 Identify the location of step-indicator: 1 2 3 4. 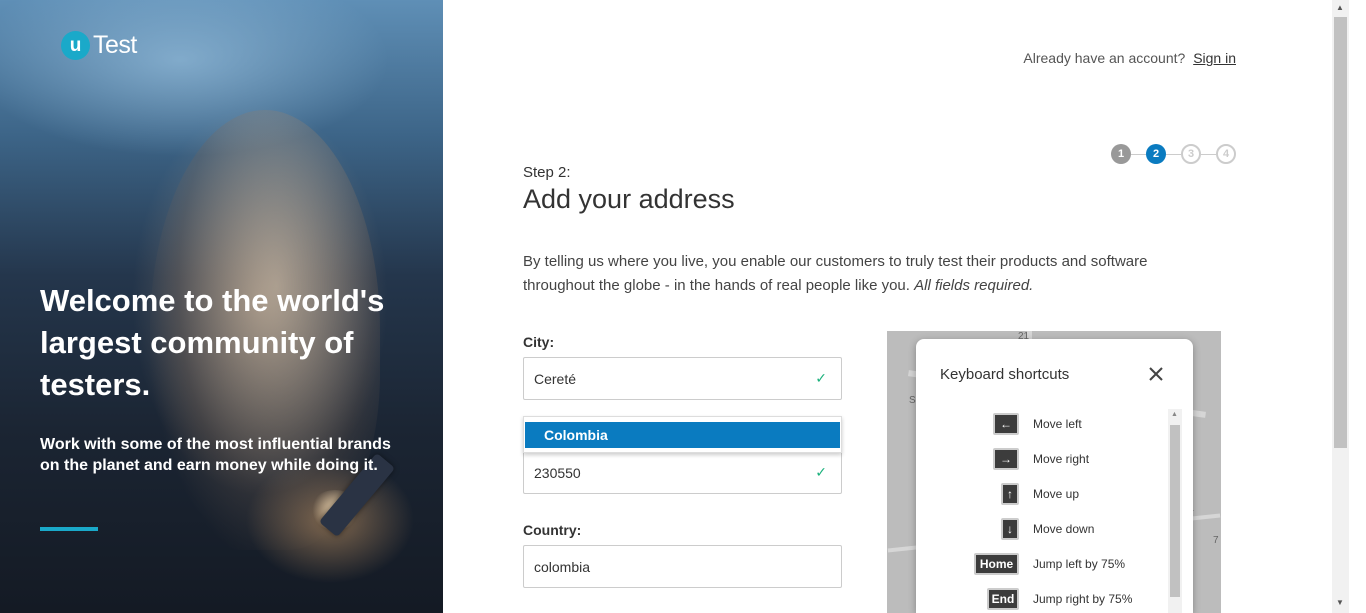
(1173, 154).